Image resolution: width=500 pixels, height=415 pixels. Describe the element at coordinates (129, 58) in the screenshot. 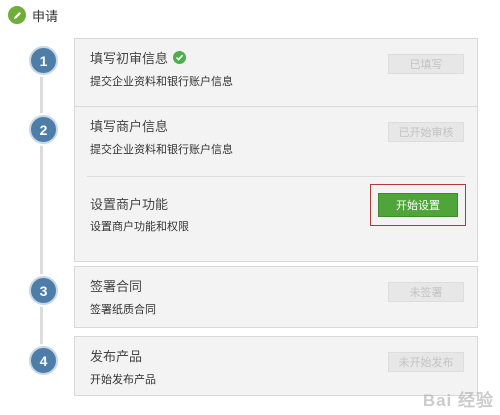

I see `step-title: 填写初审信息` at that location.